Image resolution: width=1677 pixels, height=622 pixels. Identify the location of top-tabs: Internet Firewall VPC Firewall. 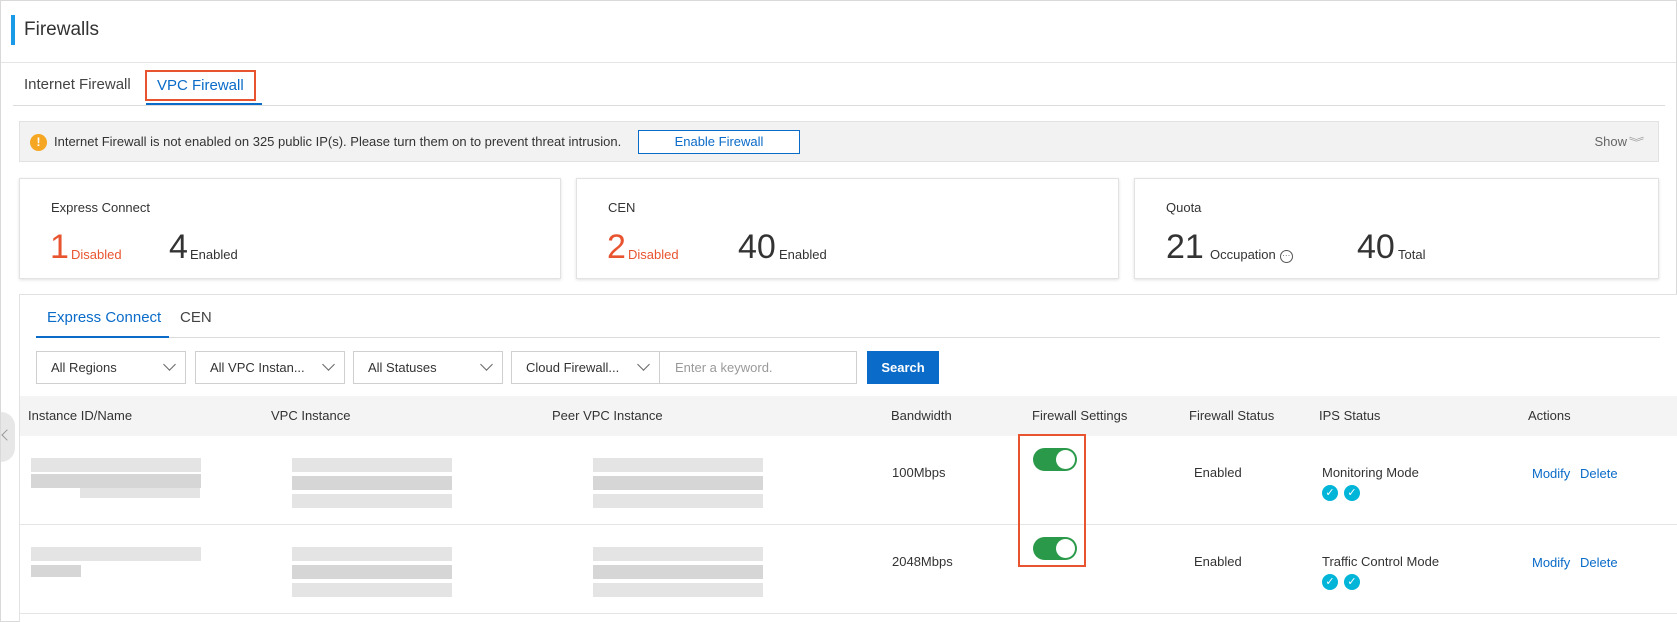
(839, 85).